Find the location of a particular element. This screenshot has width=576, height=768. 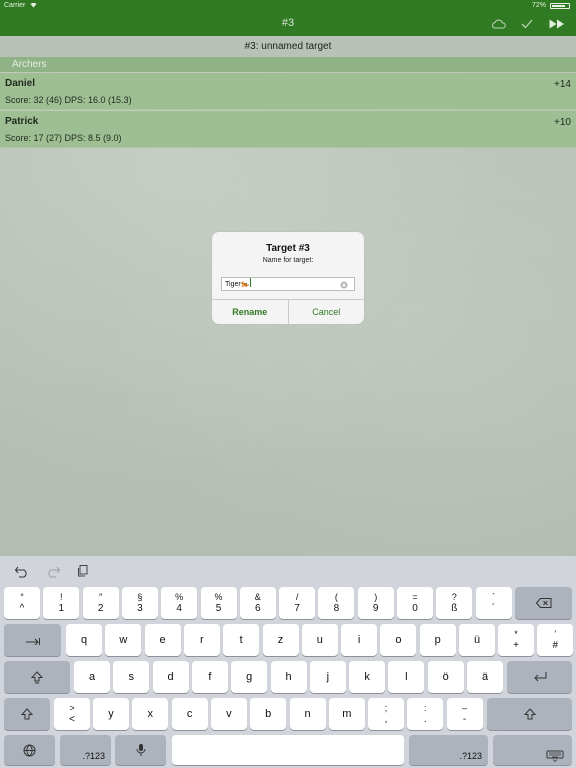

key-label: r is located at coordinates (202, 640).